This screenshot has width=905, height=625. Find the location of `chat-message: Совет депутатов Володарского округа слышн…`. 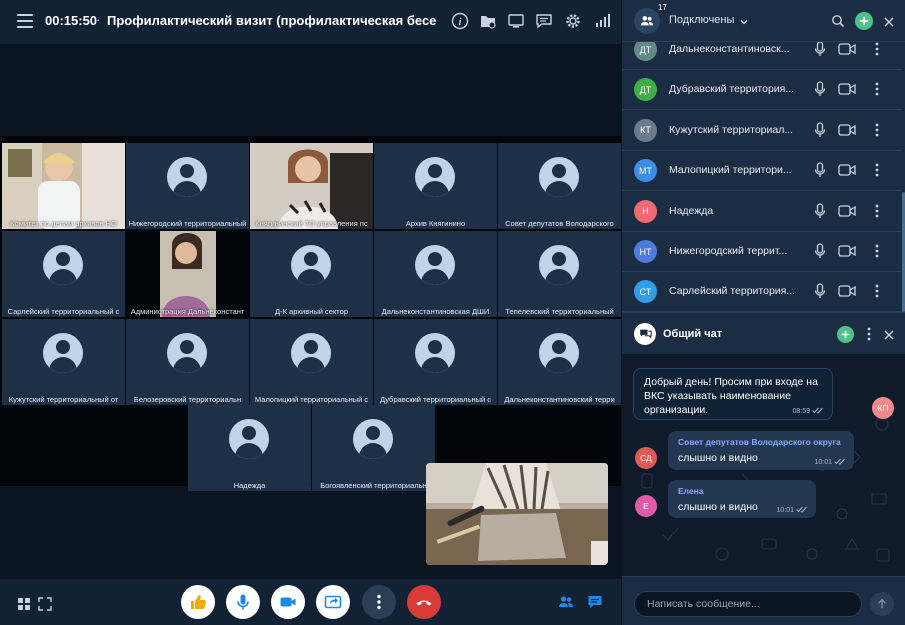

chat-message: Совет депутатов Володарского округа слышн… is located at coordinates (761, 450).